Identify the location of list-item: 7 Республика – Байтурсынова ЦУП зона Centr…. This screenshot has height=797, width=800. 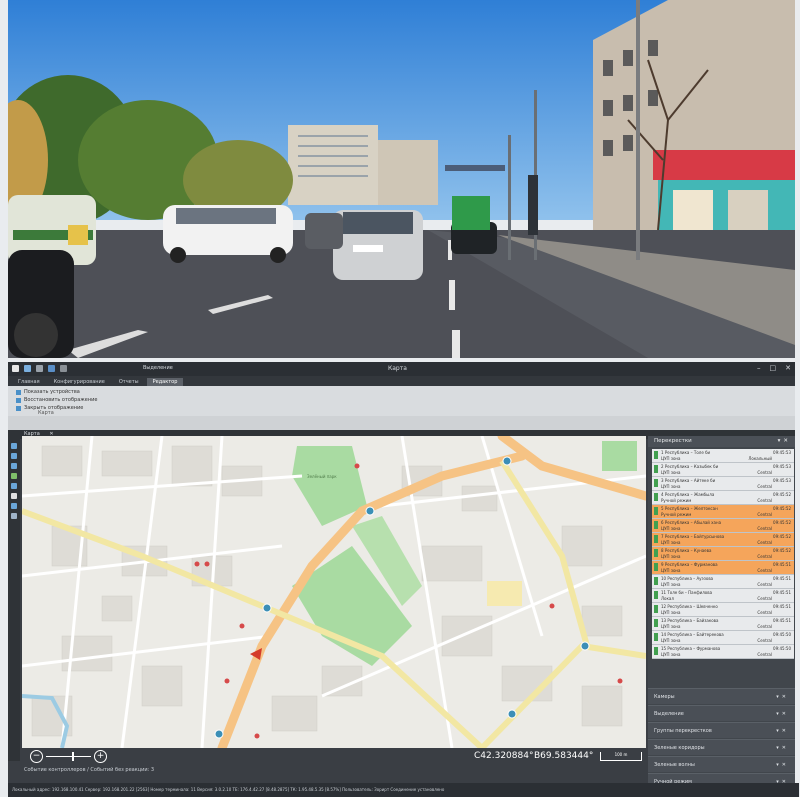
(723, 540).